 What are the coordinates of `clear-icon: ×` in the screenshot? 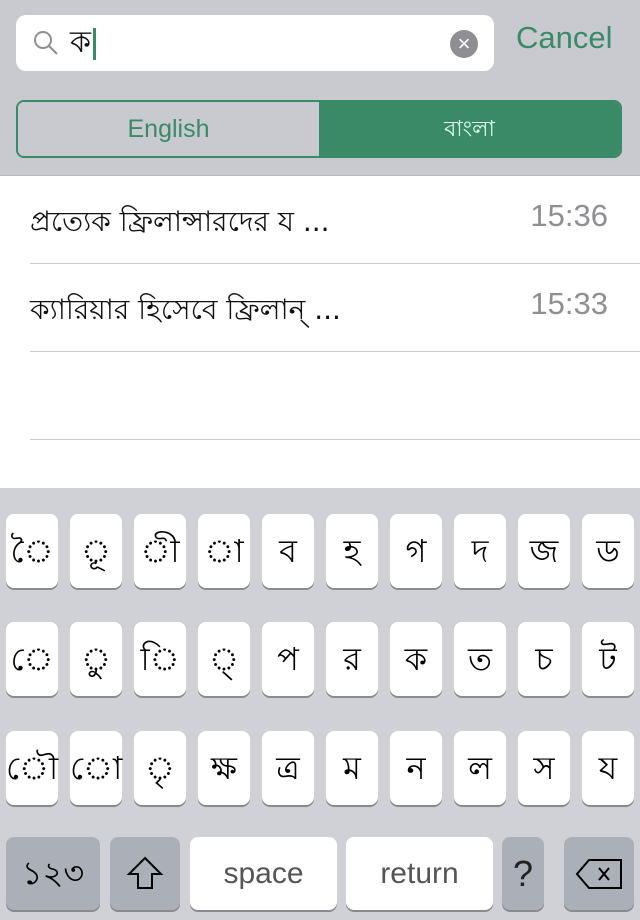 It's located at (464, 44).